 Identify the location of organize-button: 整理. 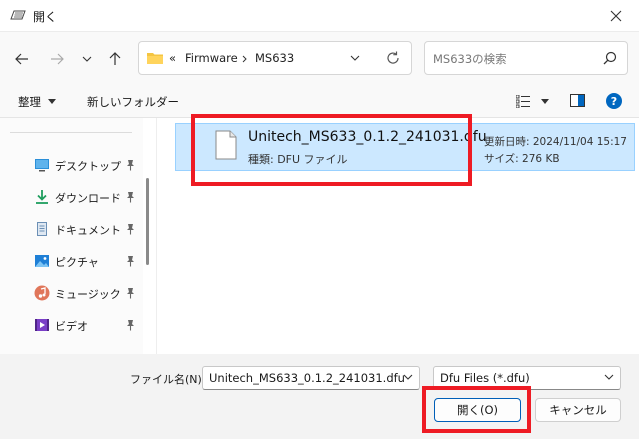
(29, 102).